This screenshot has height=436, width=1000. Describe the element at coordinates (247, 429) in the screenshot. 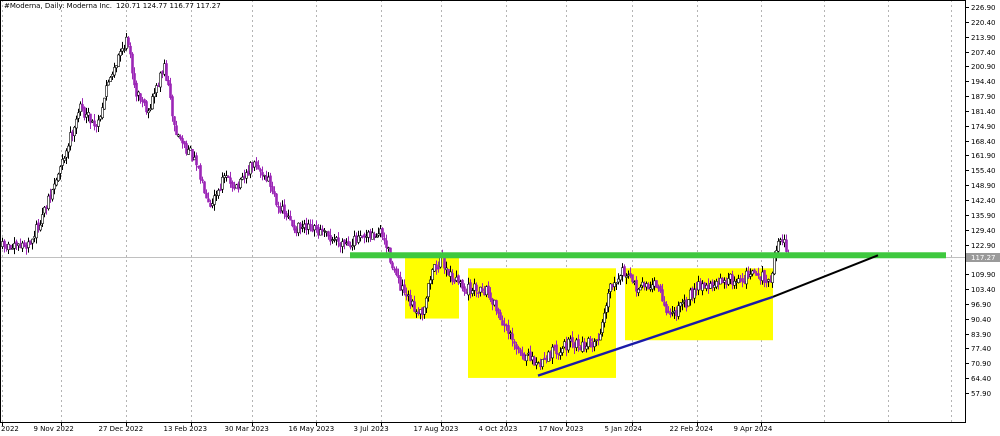

I see `x-tick-label: 30 Mar 2023` at that location.